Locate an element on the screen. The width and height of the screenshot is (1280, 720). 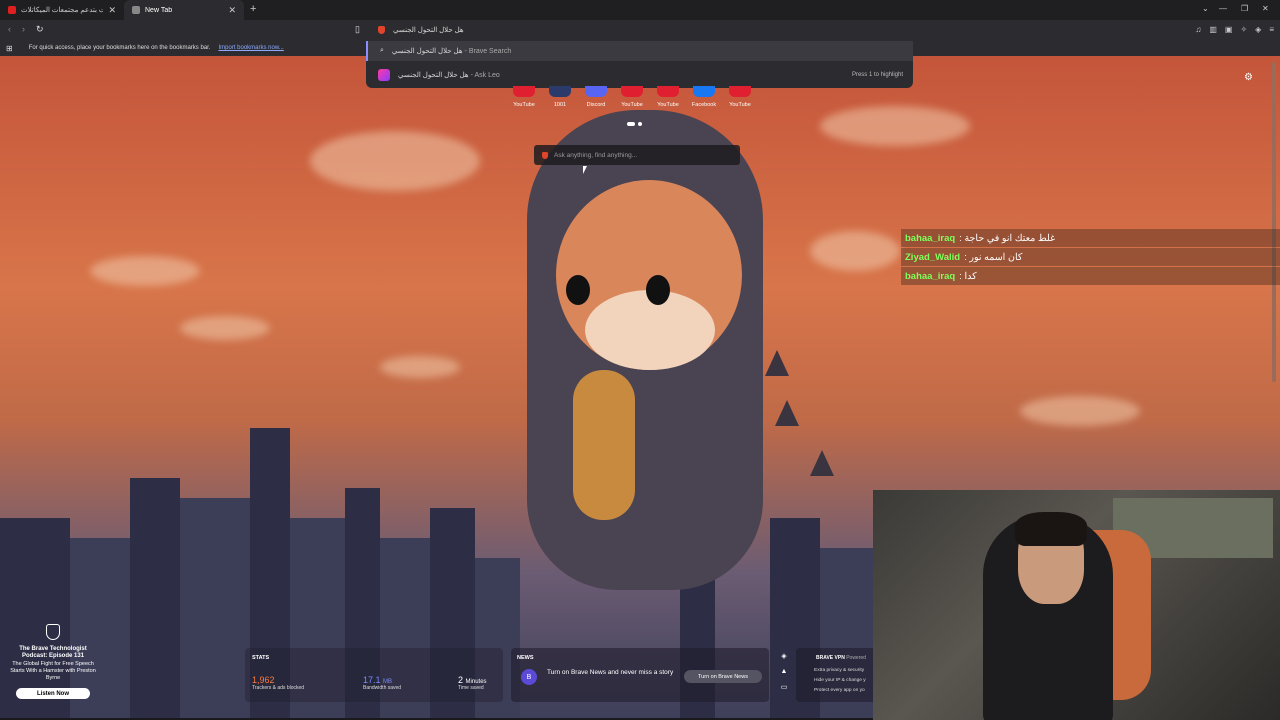
stat-time: 2 Minutes Time saved is located at coordinates (472, 683).